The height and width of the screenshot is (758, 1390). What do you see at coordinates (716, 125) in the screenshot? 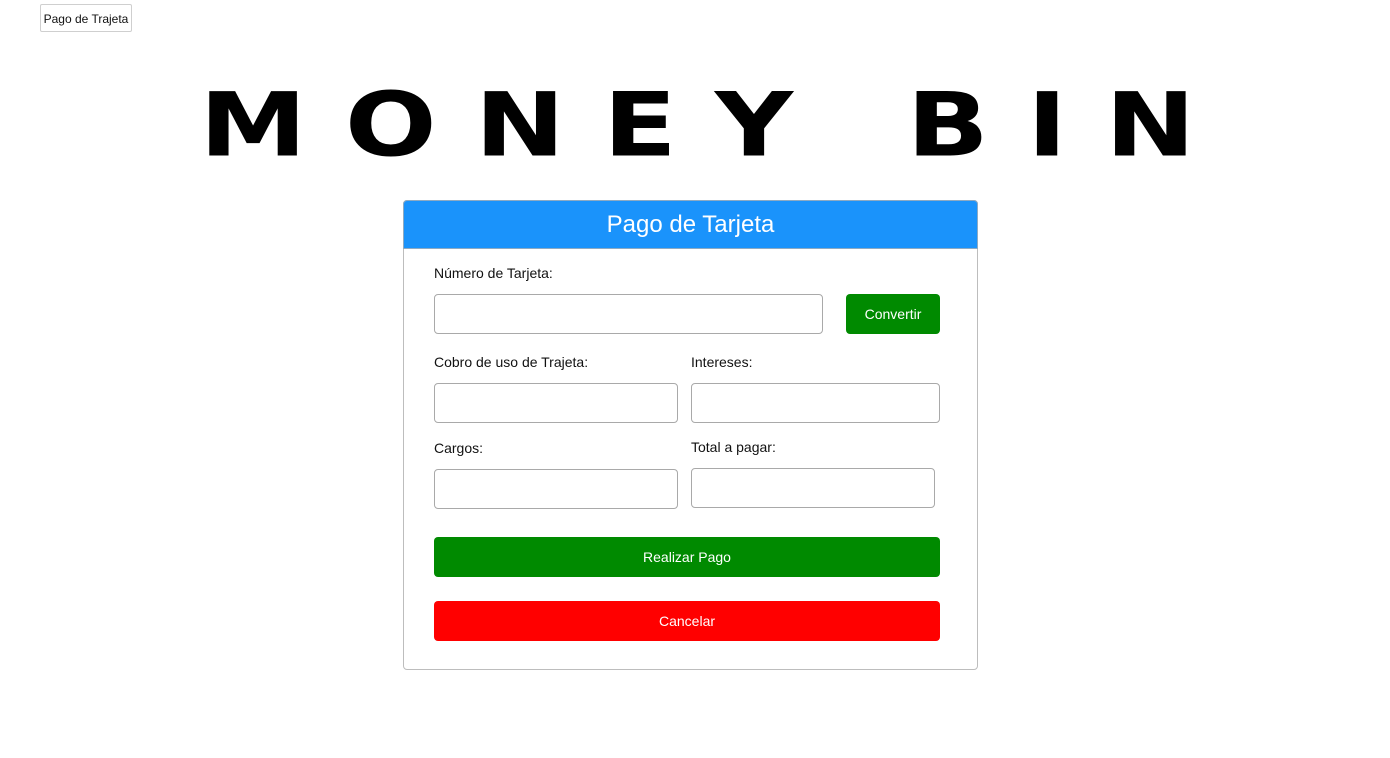
I see `logo-text: MONEY BIN` at bounding box center [716, 125].